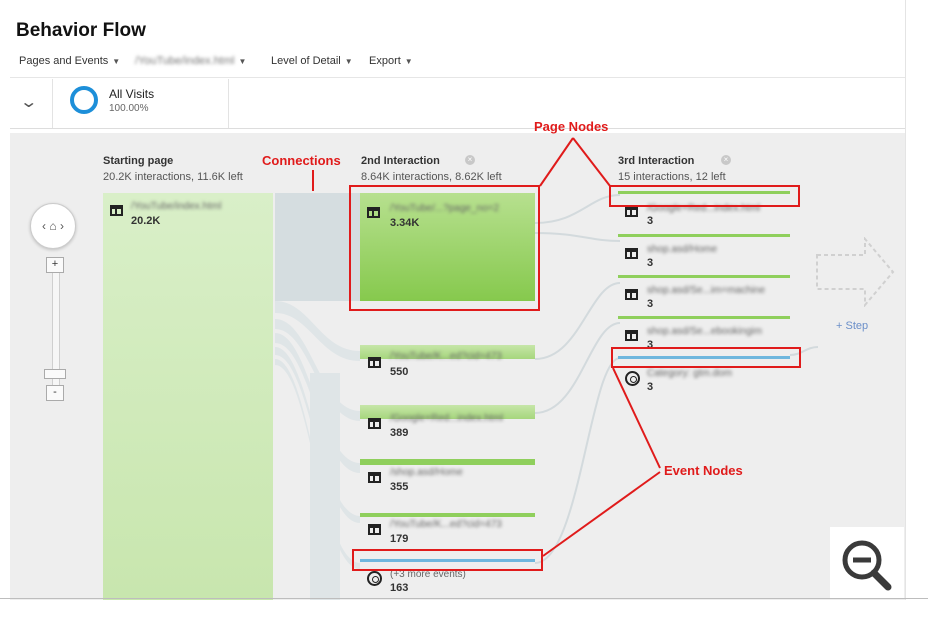 The width and height of the screenshot is (928, 618). What do you see at coordinates (867, 565) in the screenshot?
I see `magnifier-minus-icon` at bounding box center [867, 565].